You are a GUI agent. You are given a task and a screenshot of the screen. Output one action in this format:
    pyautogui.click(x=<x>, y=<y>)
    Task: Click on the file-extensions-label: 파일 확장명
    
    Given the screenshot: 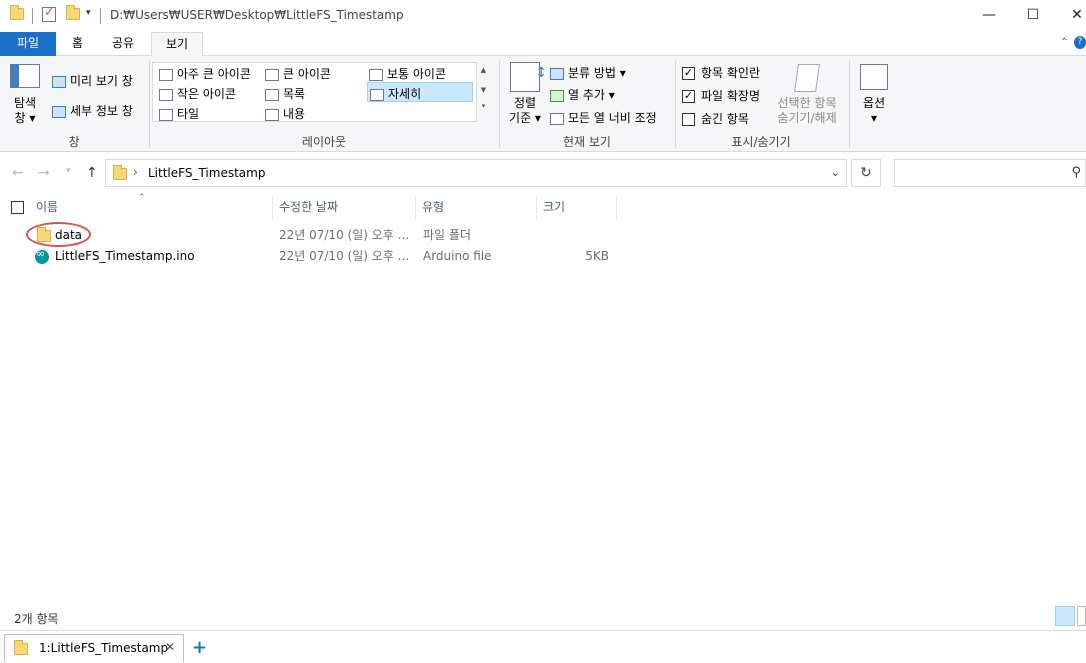 What is the action you would take?
    pyautogui.click(x=731, y=96)
    